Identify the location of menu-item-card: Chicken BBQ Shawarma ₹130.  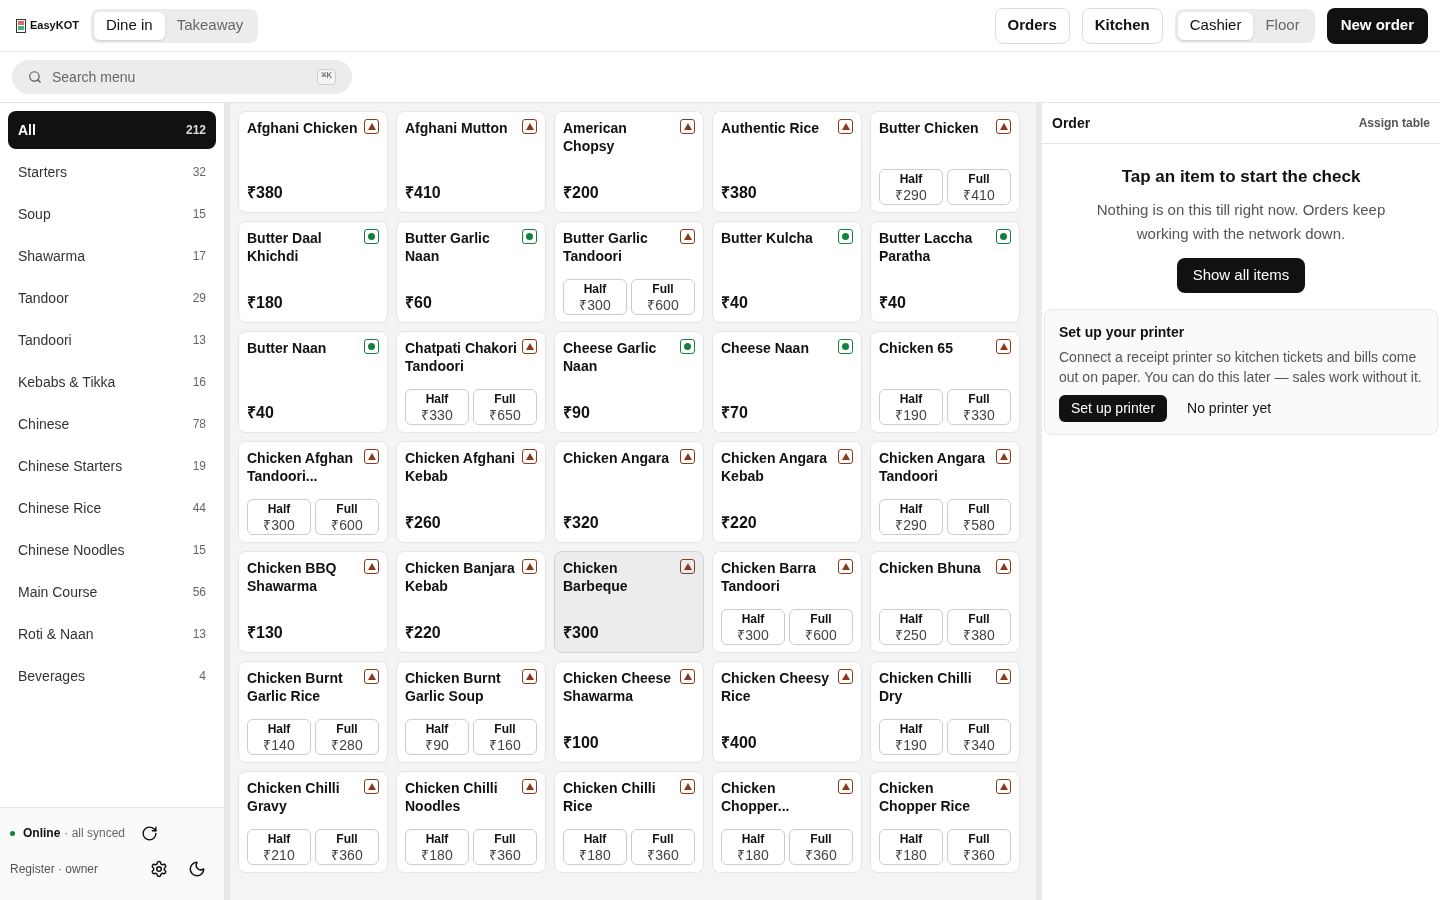
(313, 602).